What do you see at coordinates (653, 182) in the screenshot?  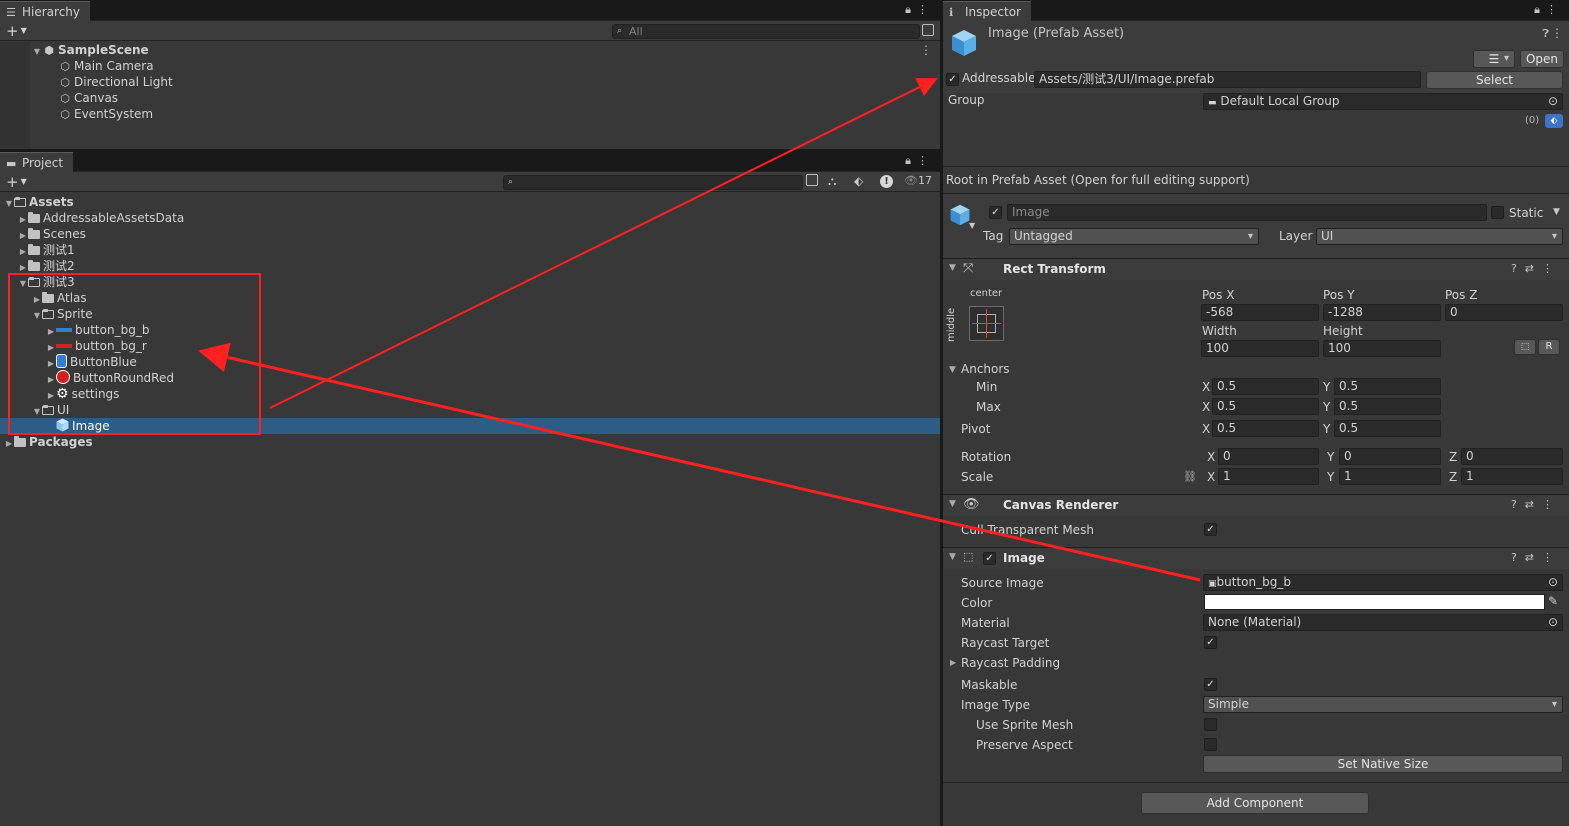 I see `project-search-input: ⌕` at bounding box center [653, 182].